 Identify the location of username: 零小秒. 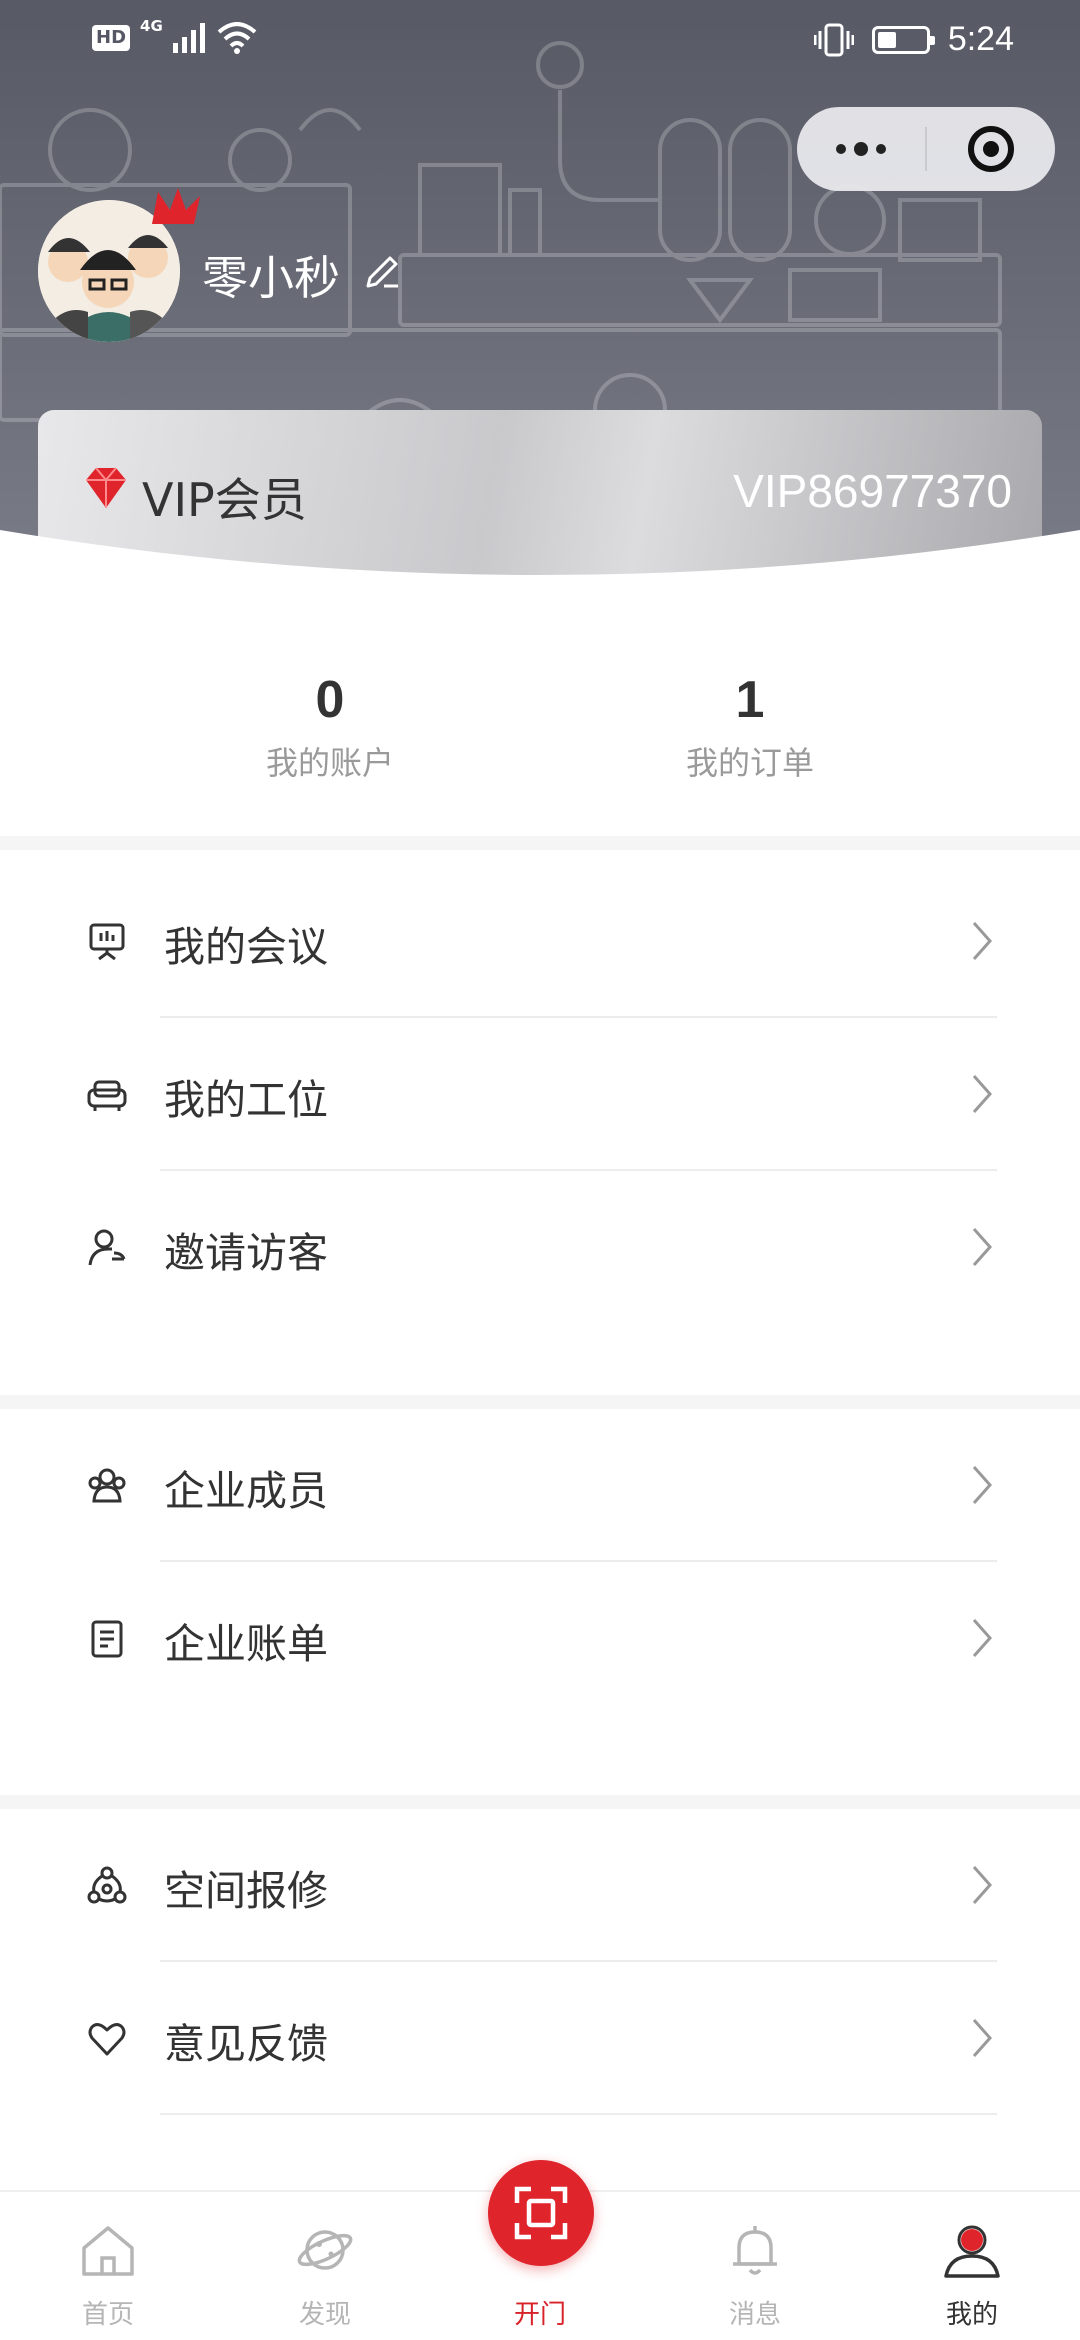
(271, 278).